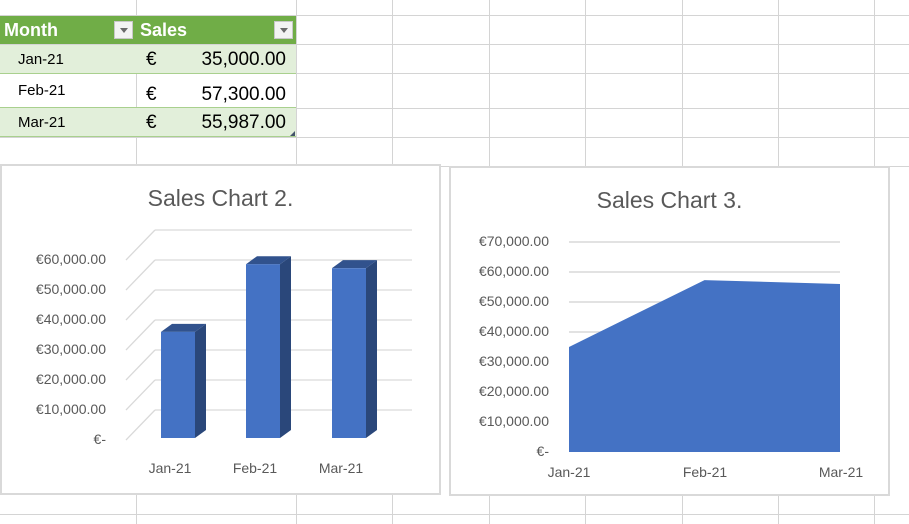  I want to click on row-border, so click(148, 136).